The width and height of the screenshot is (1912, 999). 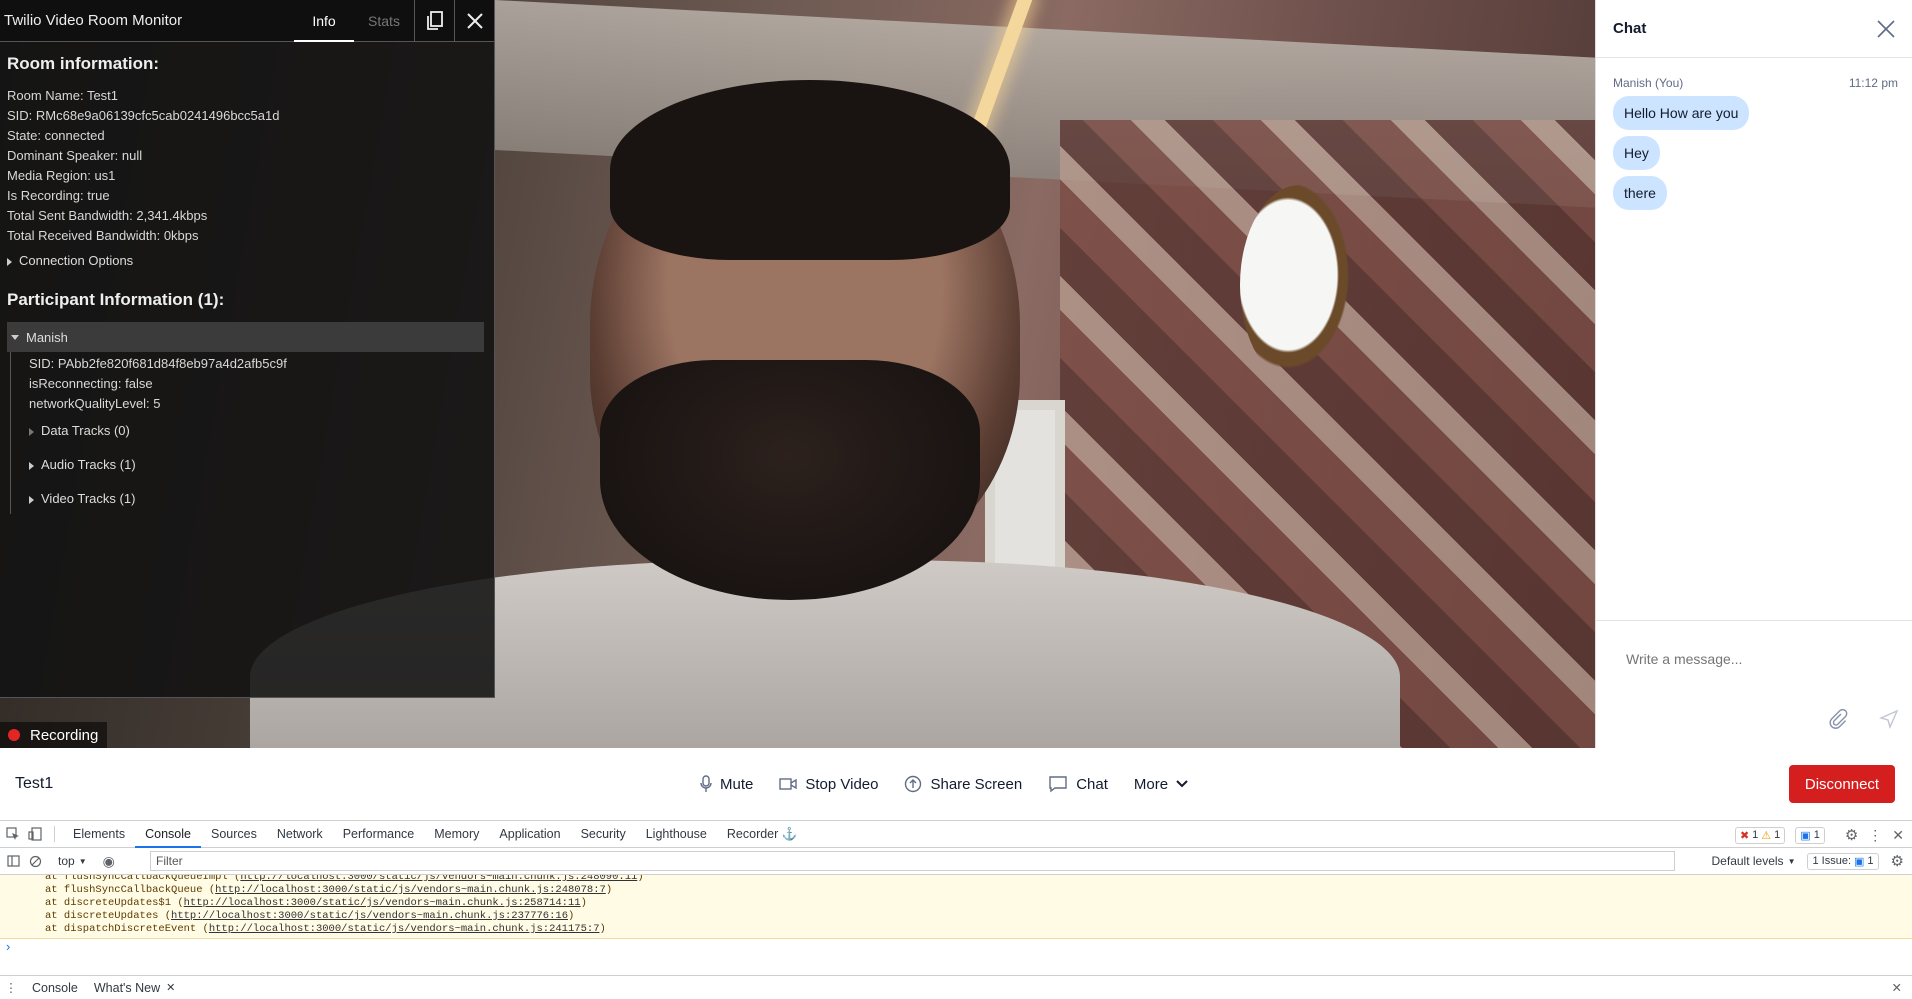 What do you see at coordinates (1151, 784) in the screenshot?
I see `more-label: More` at bounding box center [1151, 784].